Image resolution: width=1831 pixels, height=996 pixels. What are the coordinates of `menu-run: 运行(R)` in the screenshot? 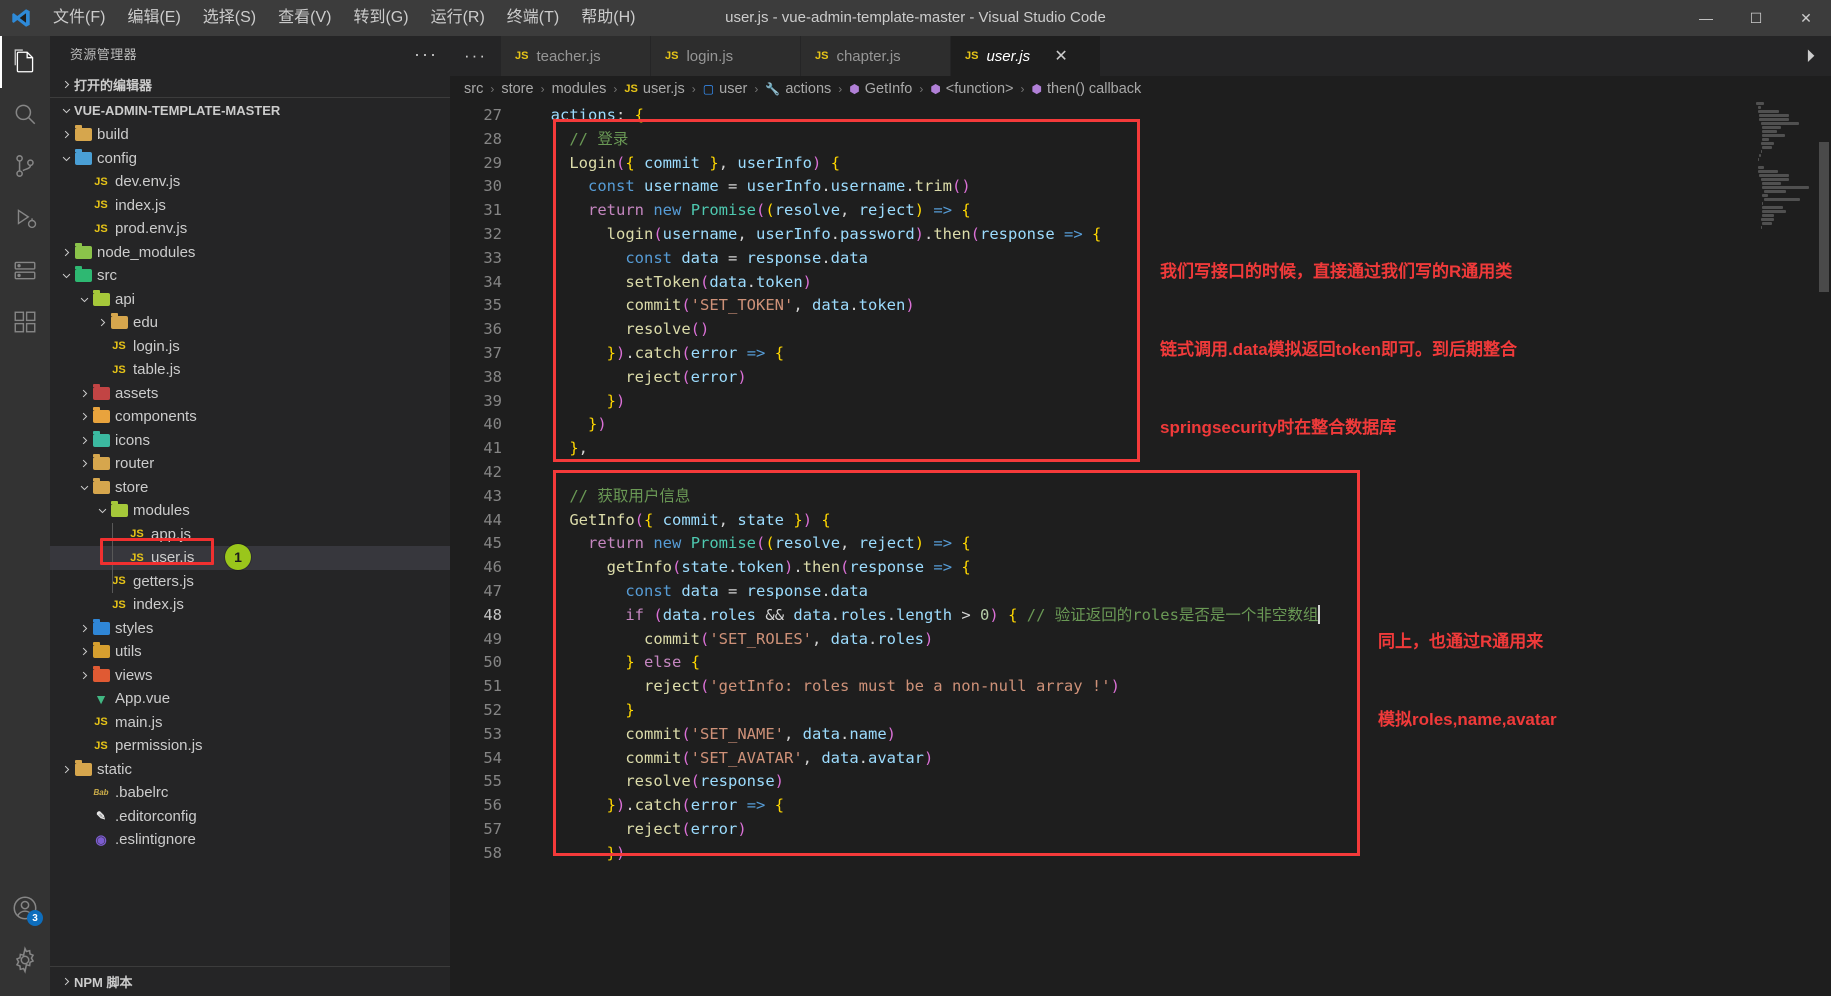 It's located at (458, 18).